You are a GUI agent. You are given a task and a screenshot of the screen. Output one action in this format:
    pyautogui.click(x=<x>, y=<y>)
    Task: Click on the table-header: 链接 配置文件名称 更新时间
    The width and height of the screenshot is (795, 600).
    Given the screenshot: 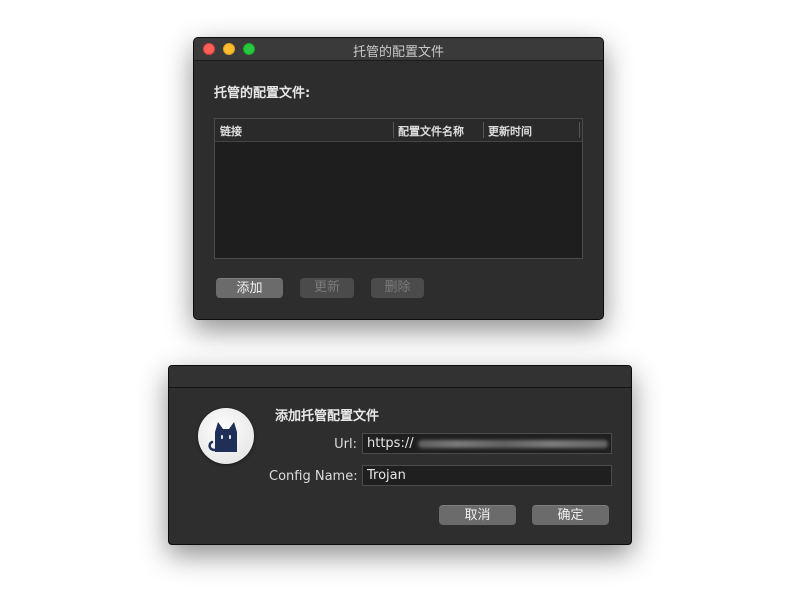 What is the action you would take?
    pyautogui.click(x=398, y=130)
    